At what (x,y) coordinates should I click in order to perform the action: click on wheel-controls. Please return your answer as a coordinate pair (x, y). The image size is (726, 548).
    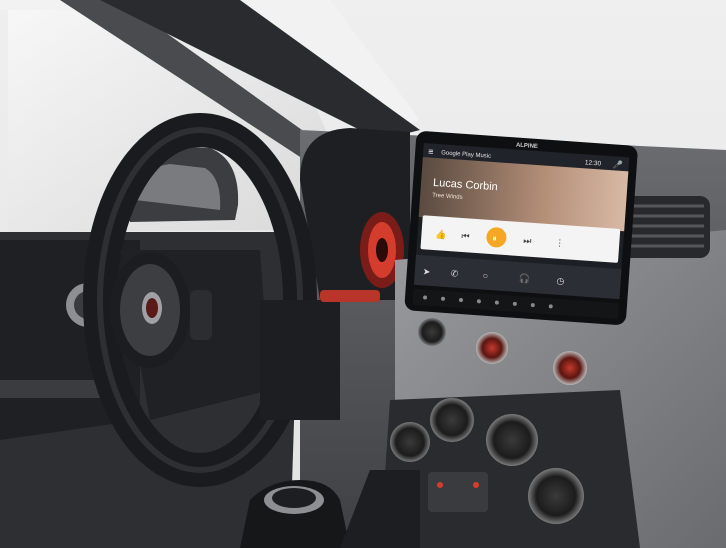
    Looking at the image, I should click on (201, 315).